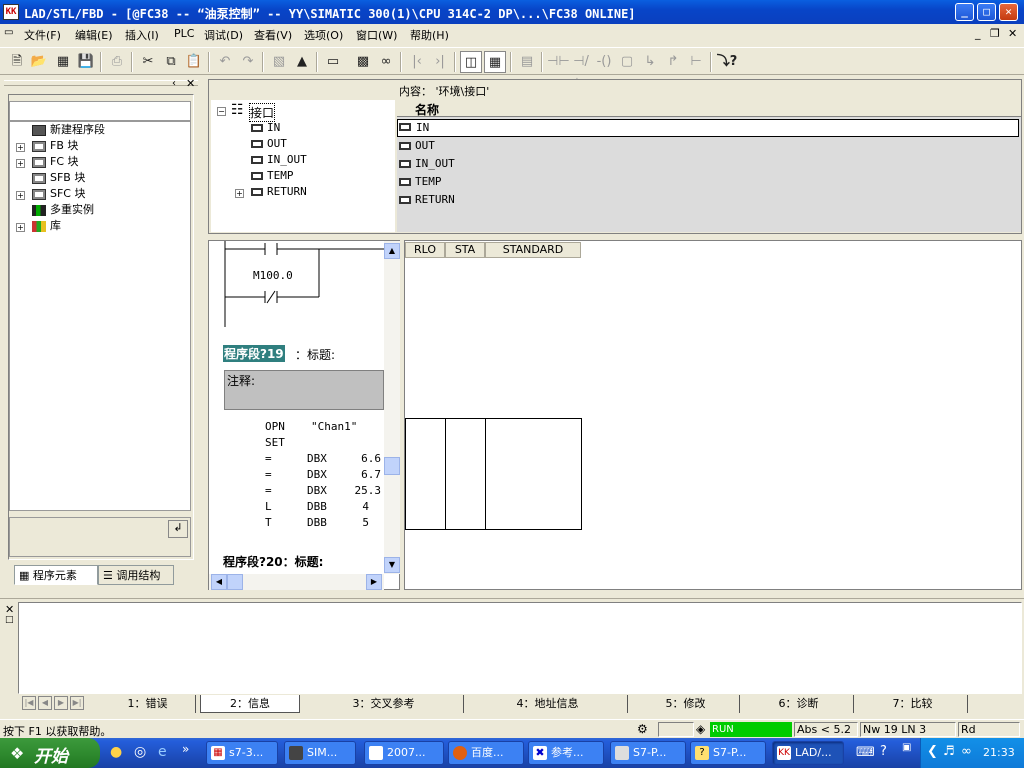 Image resolution: width=1024 pixels, height=768 pixels. Describe the element at coordinates (363, 62) in the screenshot. I see `breakpoint-icon: ▩` at that location.